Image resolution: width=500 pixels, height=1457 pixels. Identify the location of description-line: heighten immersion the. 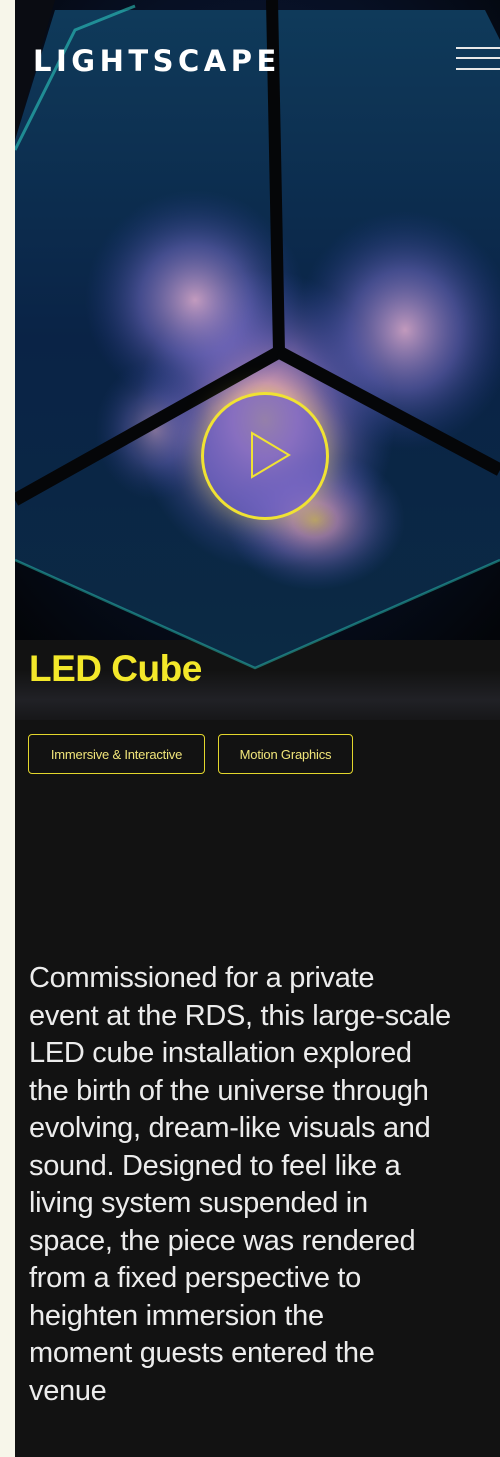
(176, 1315).